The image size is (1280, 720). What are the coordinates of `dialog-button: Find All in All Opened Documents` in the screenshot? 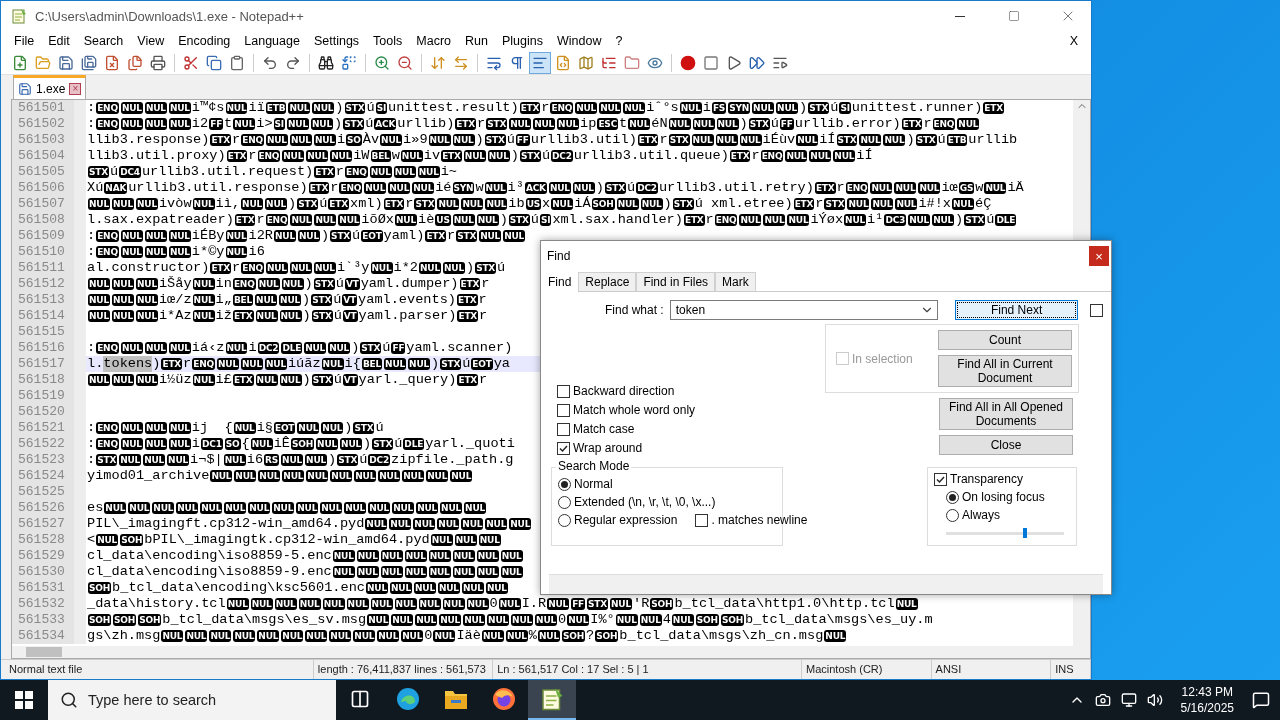 It's located at (1006, 414).